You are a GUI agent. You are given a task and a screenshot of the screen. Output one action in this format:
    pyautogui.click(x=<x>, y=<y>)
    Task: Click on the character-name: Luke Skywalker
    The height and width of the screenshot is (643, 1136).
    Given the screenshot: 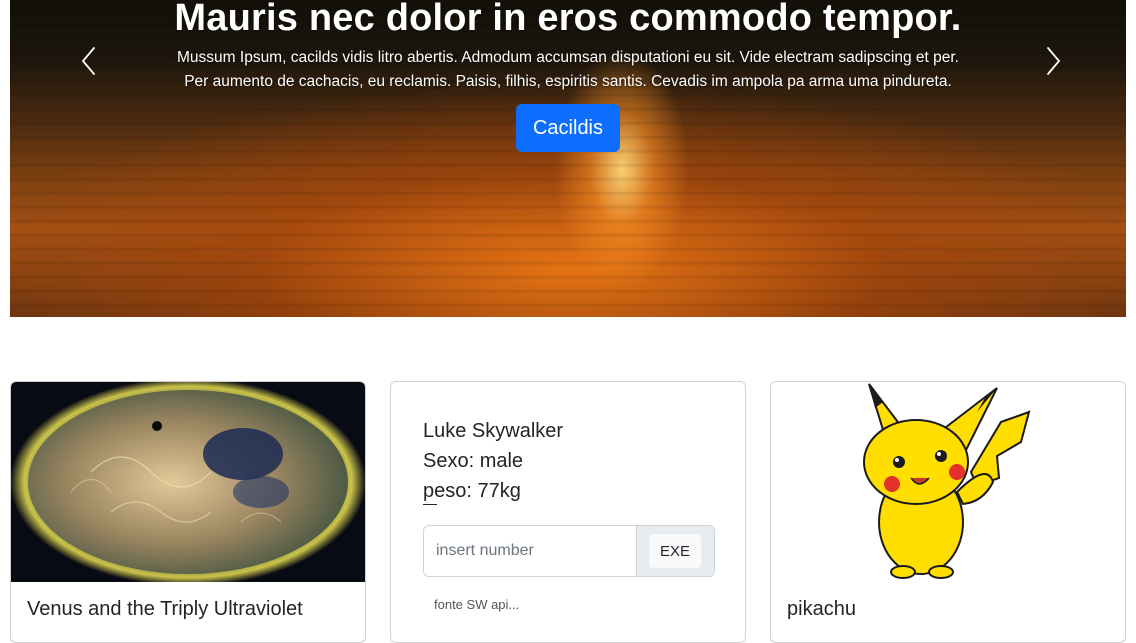 What is the action you would take?
    pyautogui.click(x=493, y=431)
    